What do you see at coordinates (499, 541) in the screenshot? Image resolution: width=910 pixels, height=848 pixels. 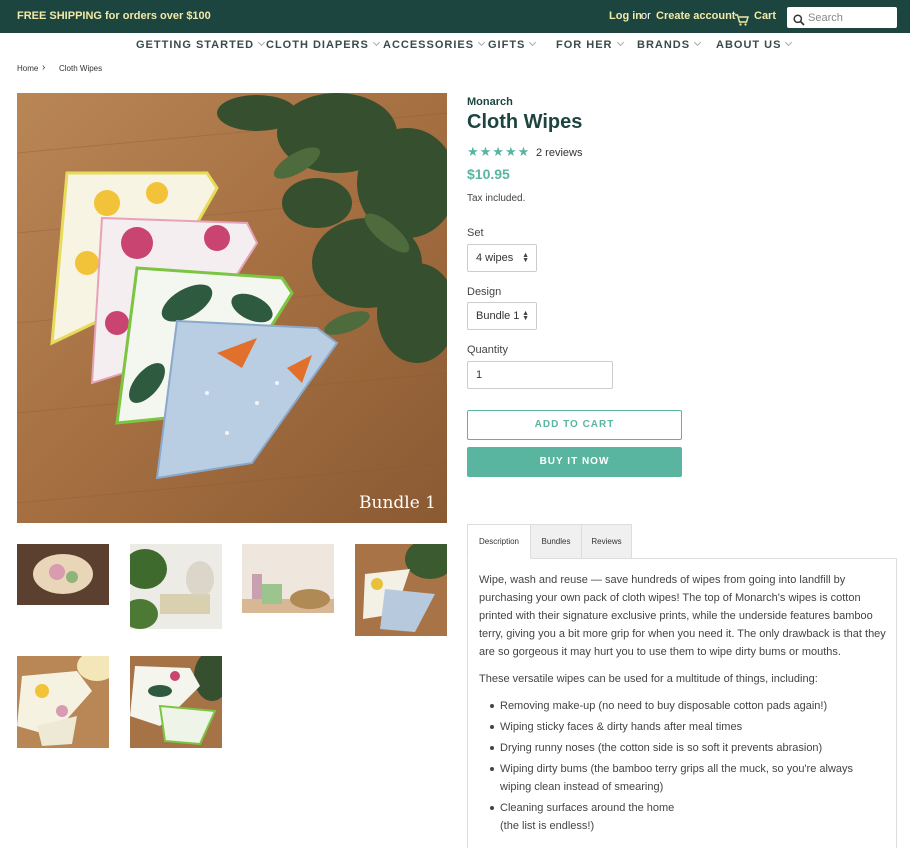 I see `tab-description: Description` at bounding box center [499, 541].